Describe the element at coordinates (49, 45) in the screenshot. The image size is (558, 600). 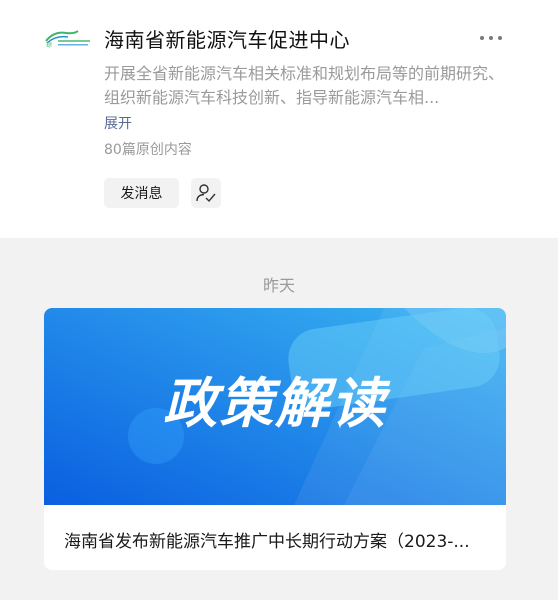
I see `svg-text: 琼` at that location.